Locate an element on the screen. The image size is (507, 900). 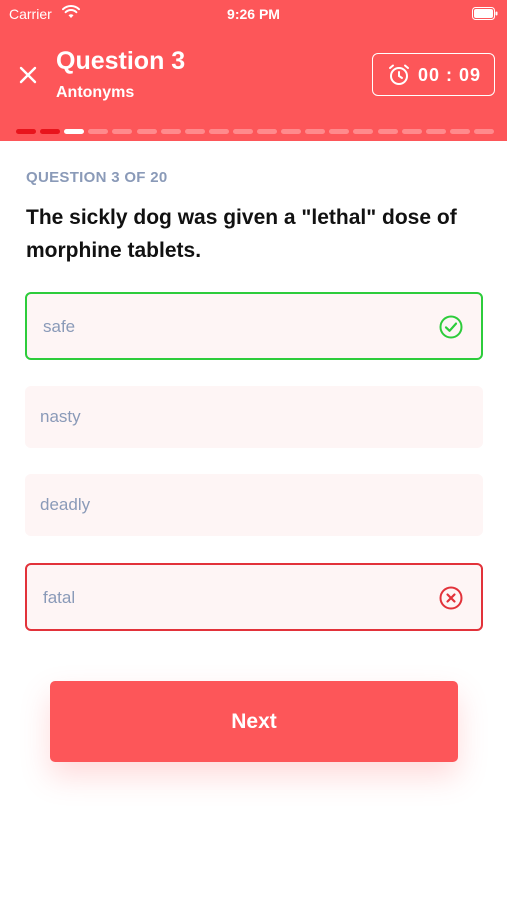
alarm-clock-icon is located at coordinates (399, 74).